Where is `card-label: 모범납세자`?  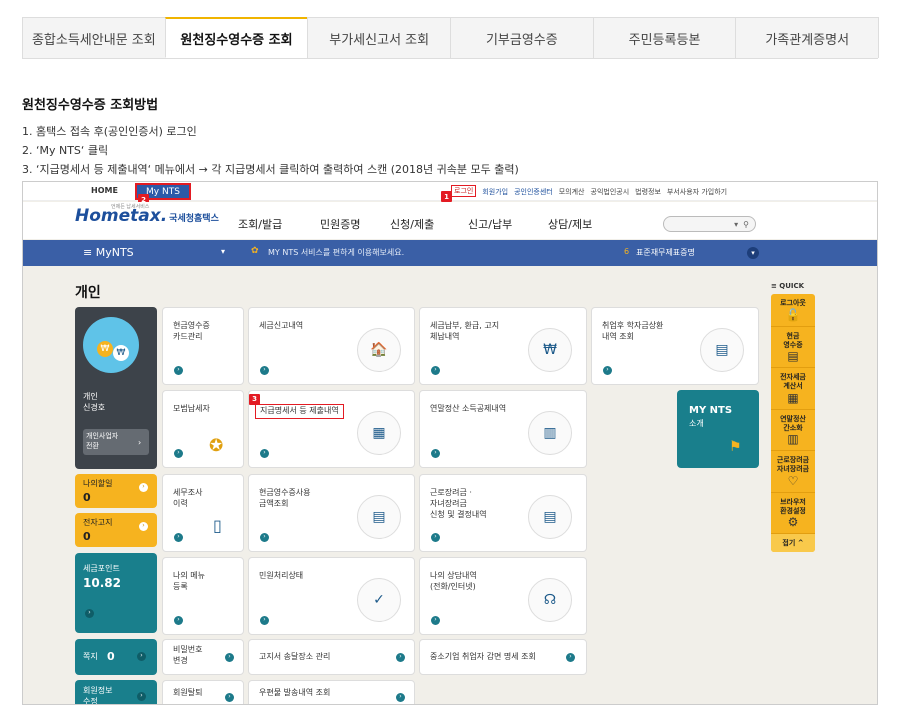
card-label: 모범납세자 is located at coordinates (191, 408).